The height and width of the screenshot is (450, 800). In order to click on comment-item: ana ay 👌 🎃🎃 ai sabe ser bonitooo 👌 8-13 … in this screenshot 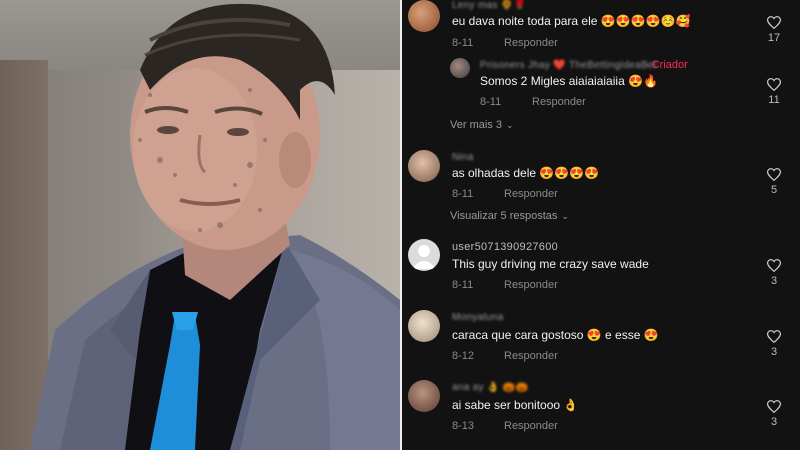, I will do `click(601, 410)`.